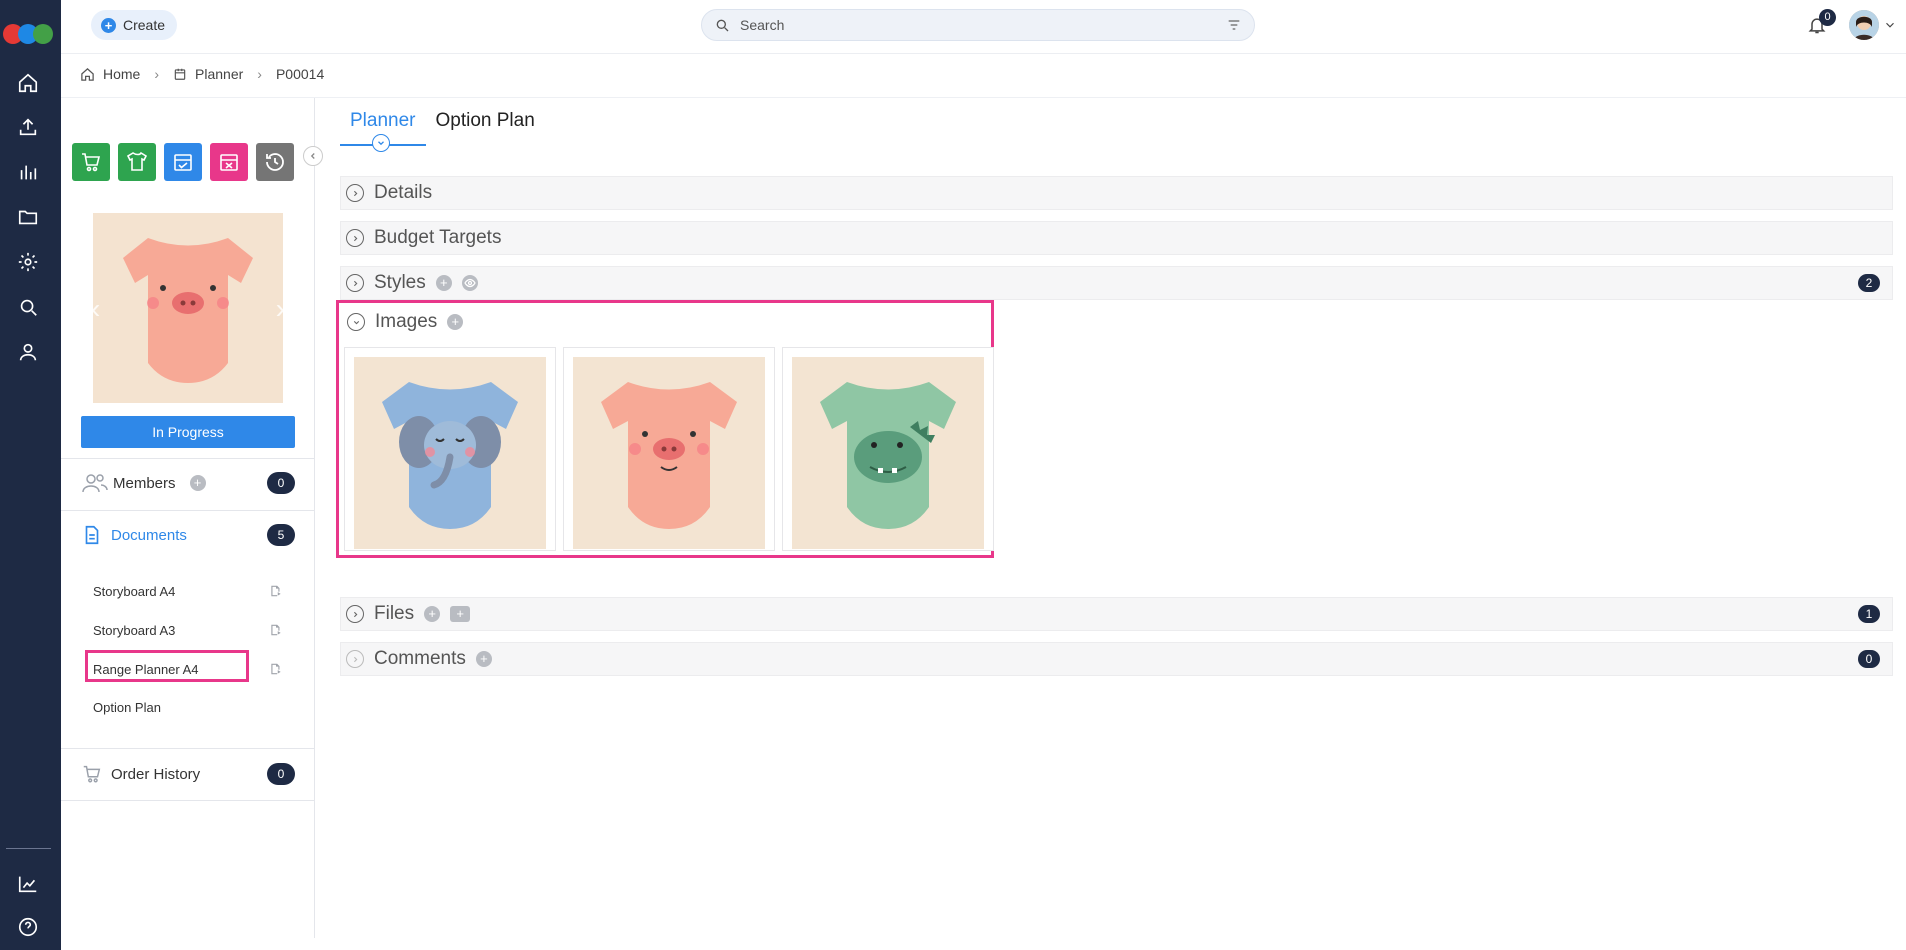  I want to click on section-title: Details, so click(403, 192).